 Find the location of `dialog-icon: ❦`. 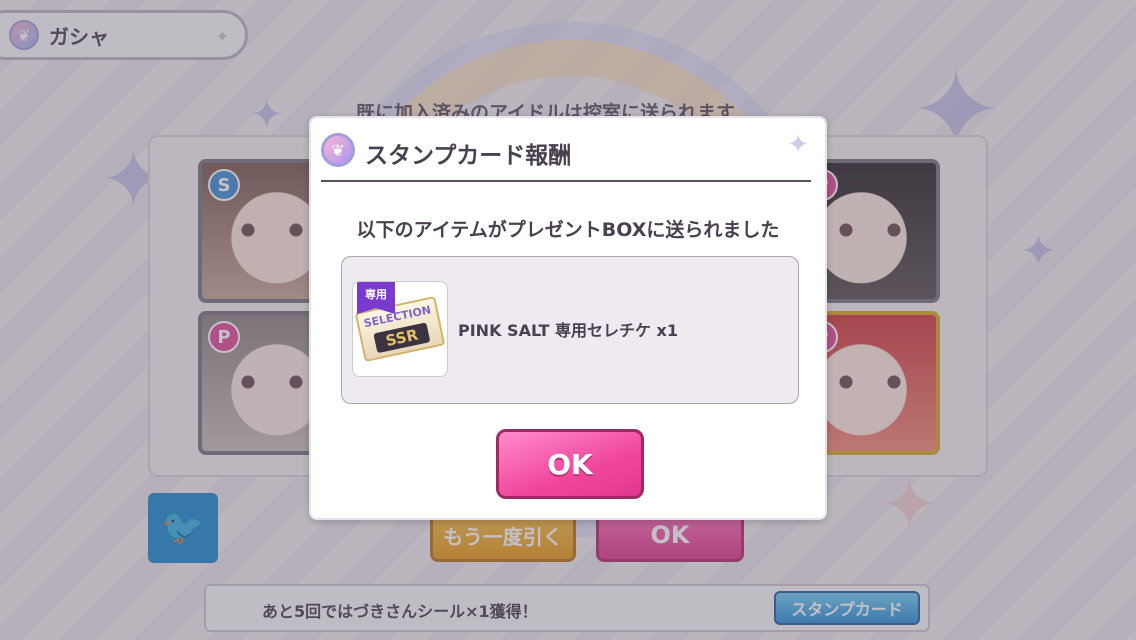

dialog-icon: ❦ is located at coordinates (338, 150).